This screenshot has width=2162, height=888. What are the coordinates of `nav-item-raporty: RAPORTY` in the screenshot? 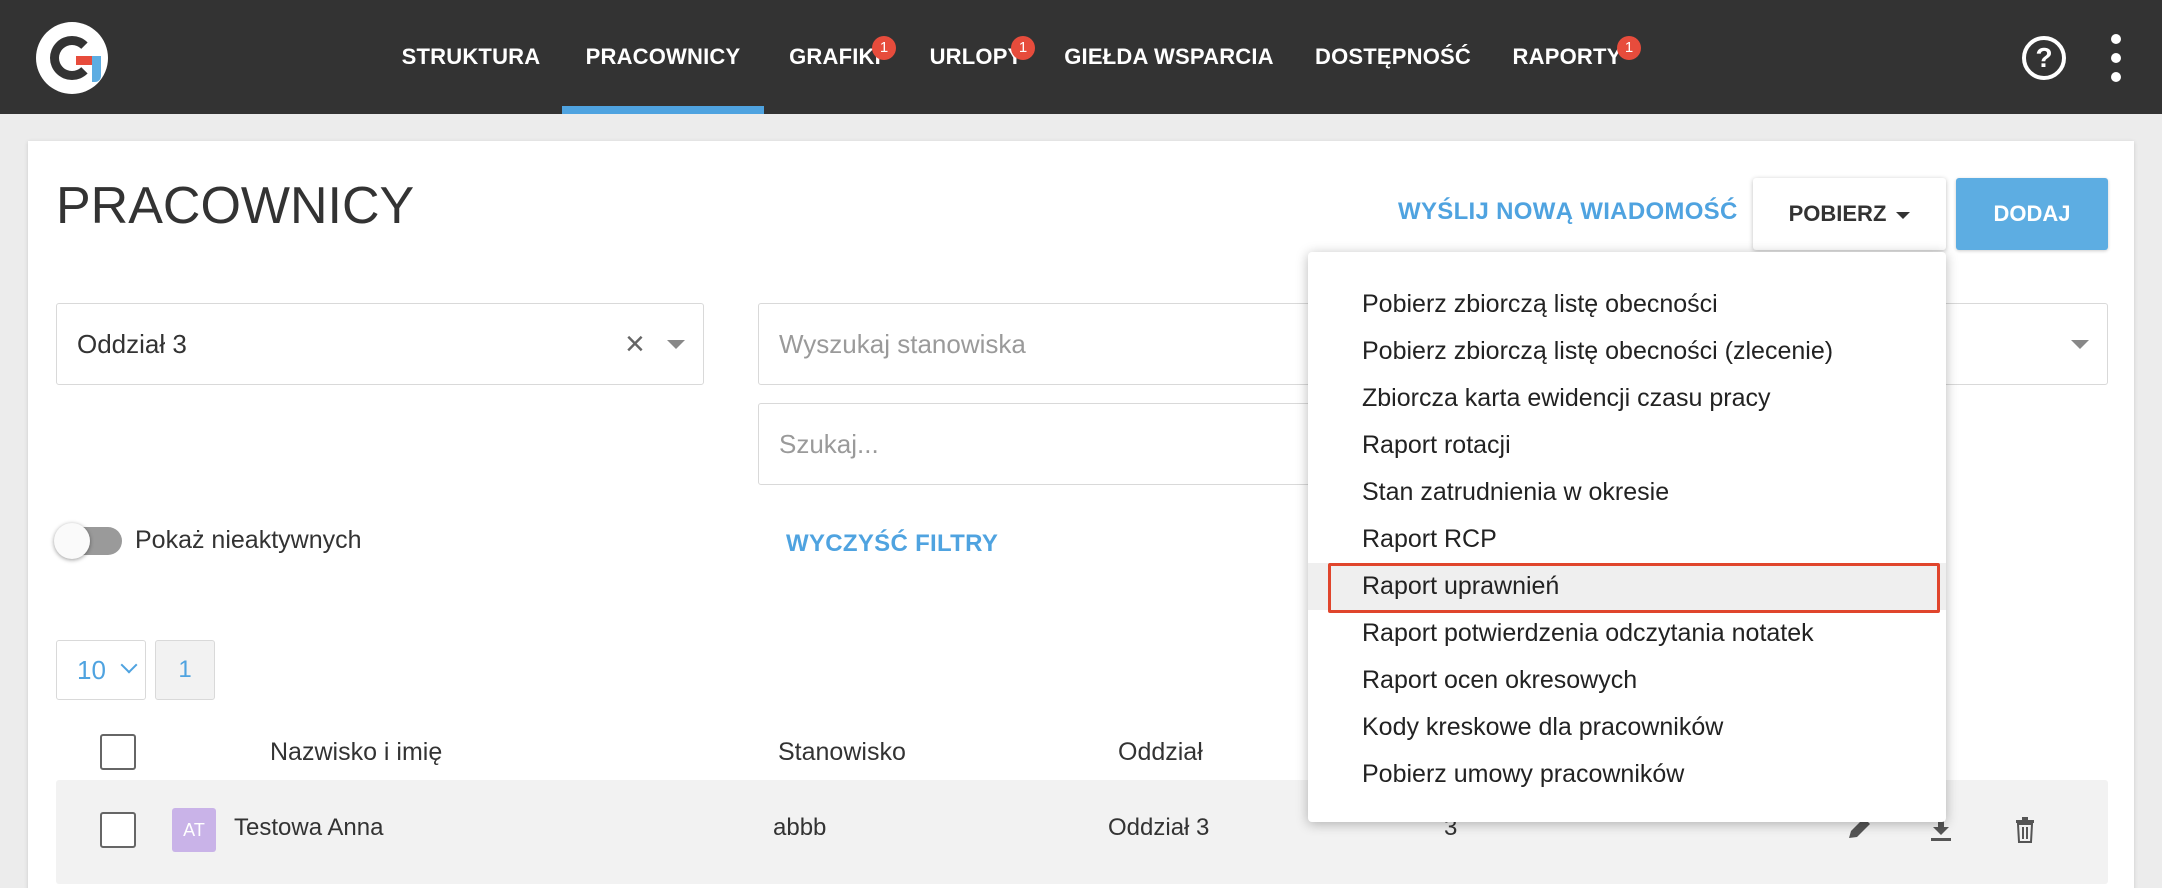 It's located at (1567, 57).